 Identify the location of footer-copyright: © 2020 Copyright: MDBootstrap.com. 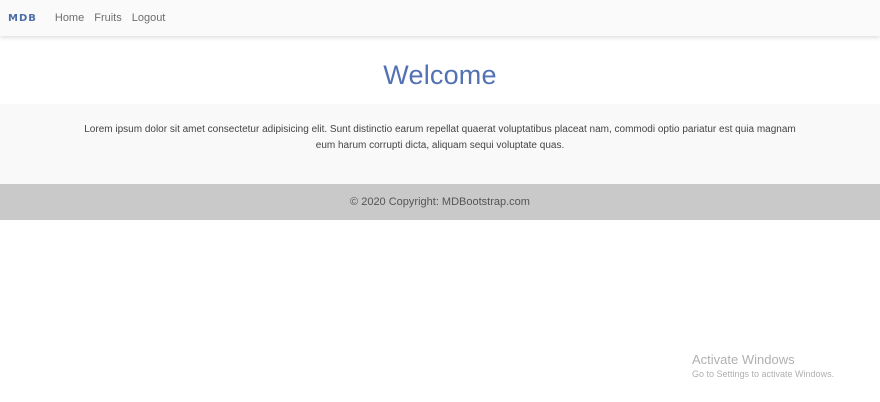
(440, 202).